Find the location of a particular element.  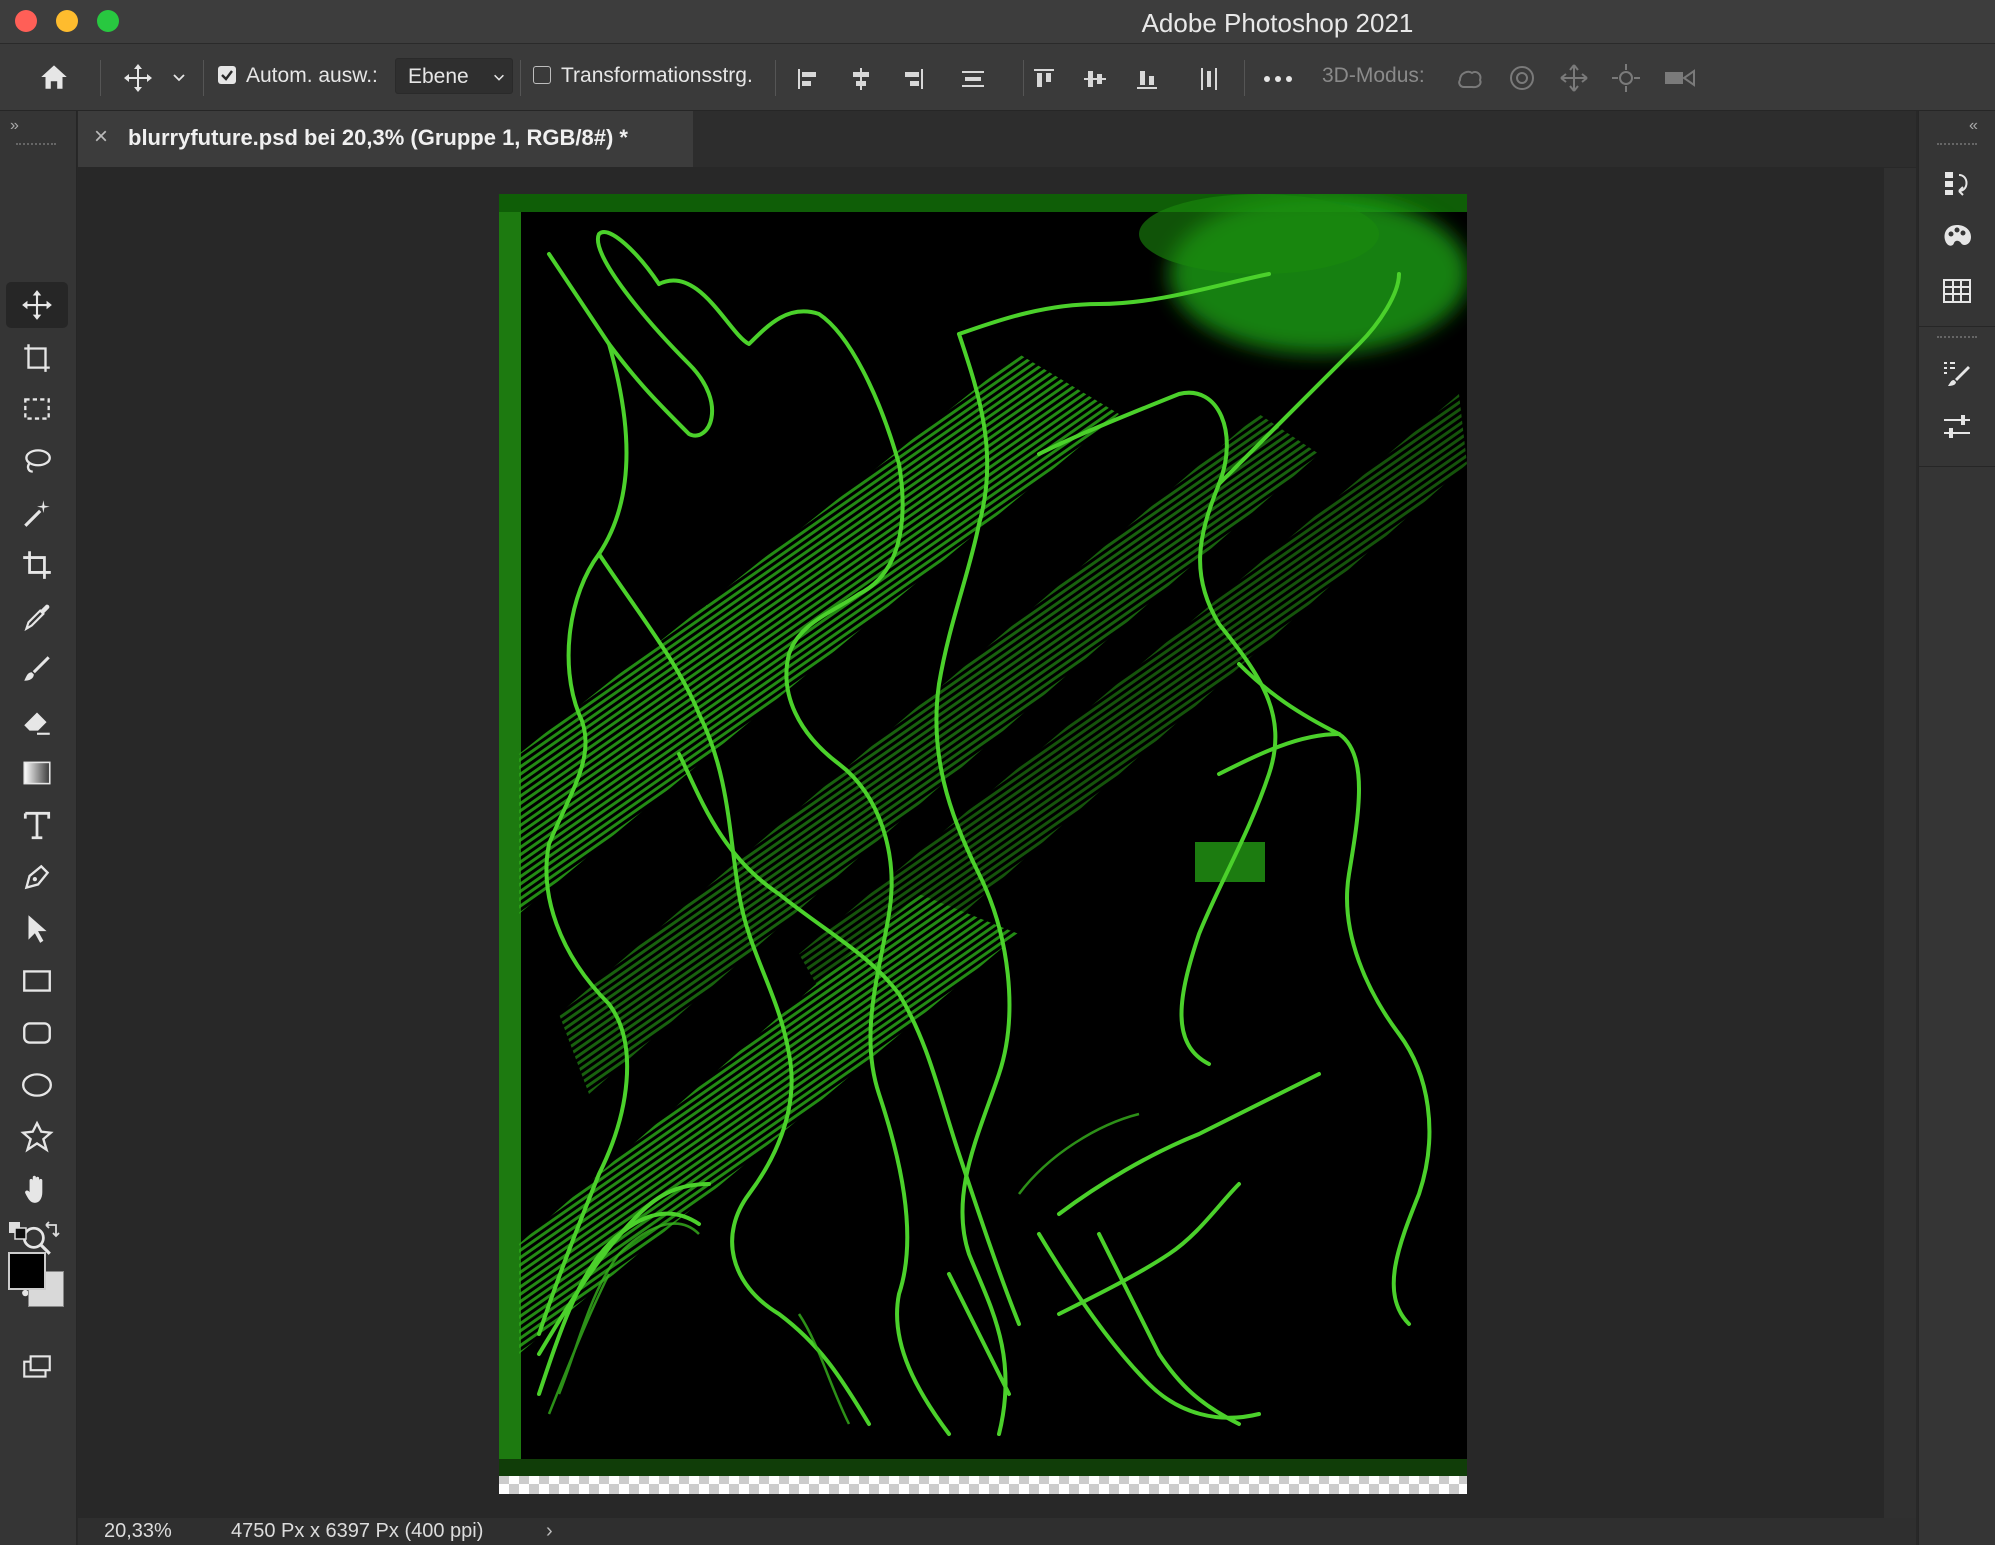

lasso-icon is located at coordinates (37, 461).